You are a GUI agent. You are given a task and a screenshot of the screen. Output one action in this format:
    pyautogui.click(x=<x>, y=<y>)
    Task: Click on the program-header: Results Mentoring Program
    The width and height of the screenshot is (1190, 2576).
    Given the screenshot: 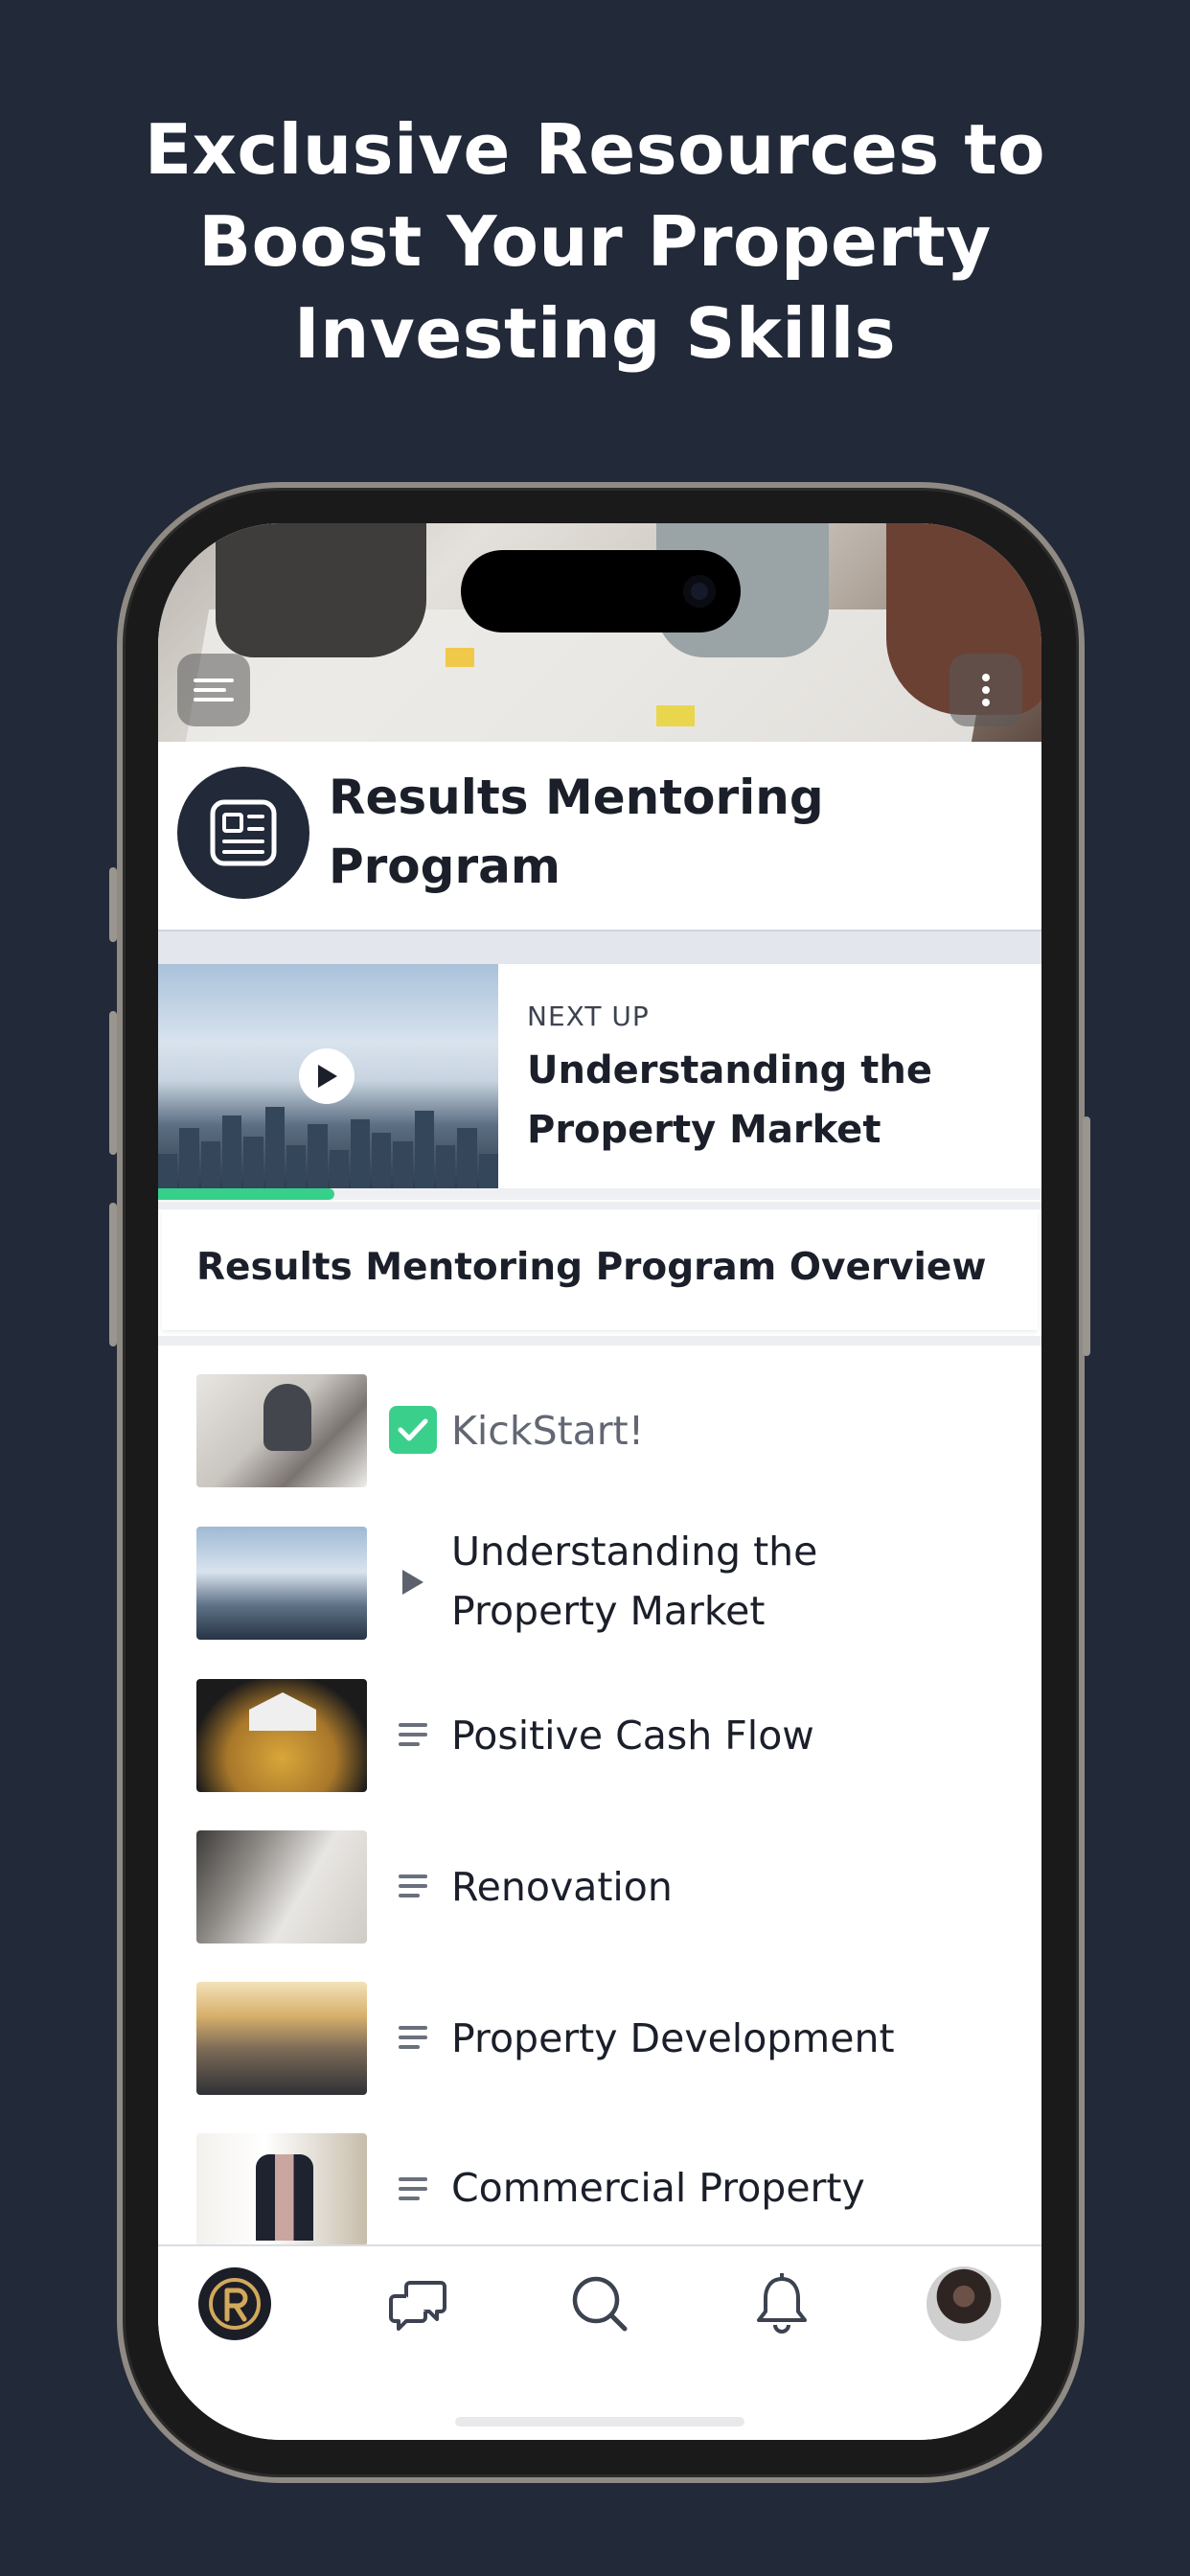 What is the action you would take?
    pyautogui.click(x=600, y=837)
    